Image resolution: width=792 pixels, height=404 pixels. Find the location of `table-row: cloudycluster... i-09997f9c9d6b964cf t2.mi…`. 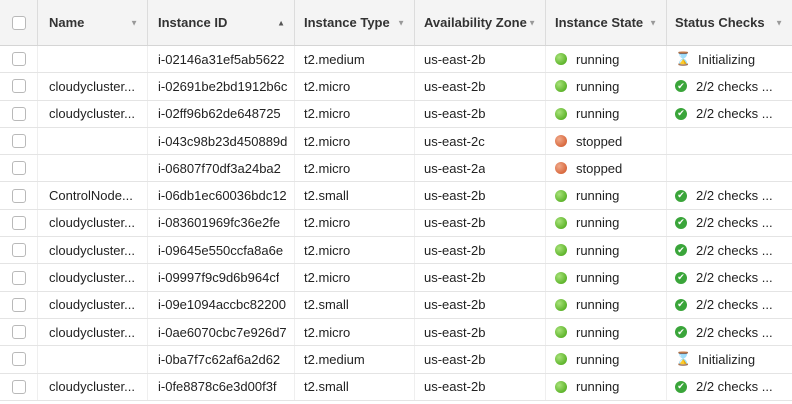

table-row: cloudycluster... i-09997f9c9d6b964cf t2.mi… is located at coordinates (396, 278).